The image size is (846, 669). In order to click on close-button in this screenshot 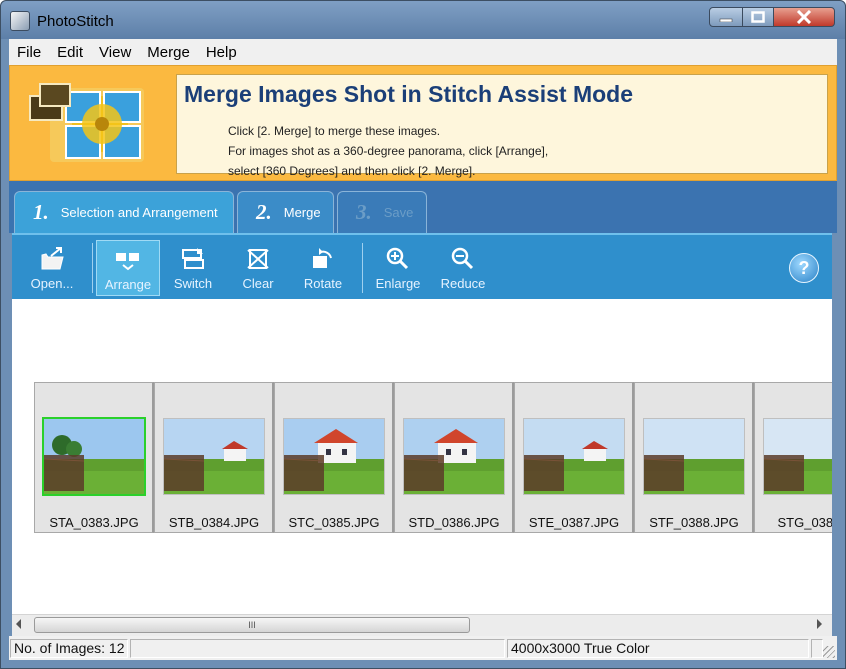, I will do `click(804, 17)`.